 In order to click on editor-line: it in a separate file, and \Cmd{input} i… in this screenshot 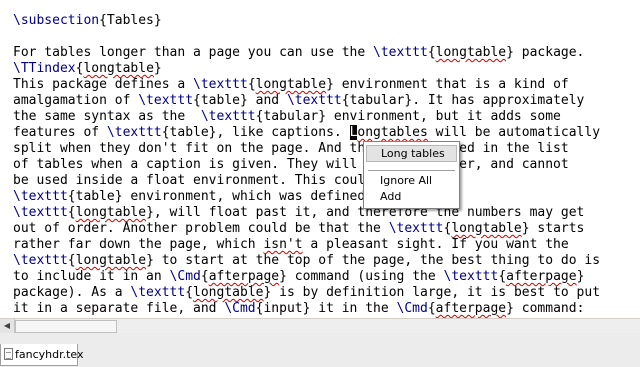, I will do `click(298, 309)`.